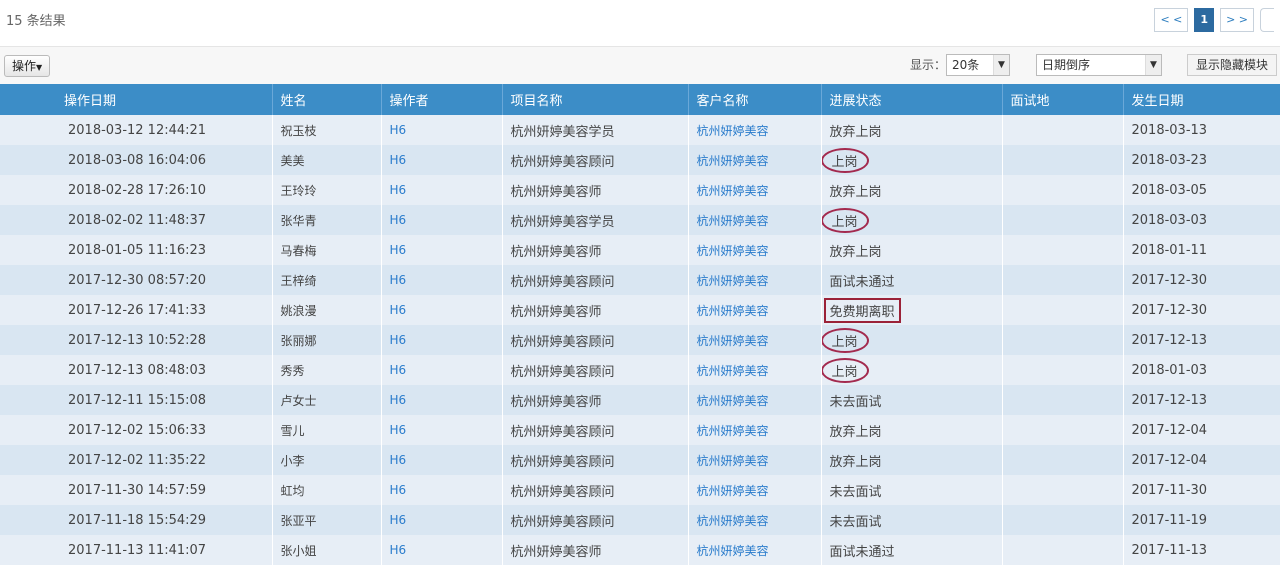 The height and width of the screenshot is (570, 1280). I want to click on next-page-button: > >, so click(1237, 20).